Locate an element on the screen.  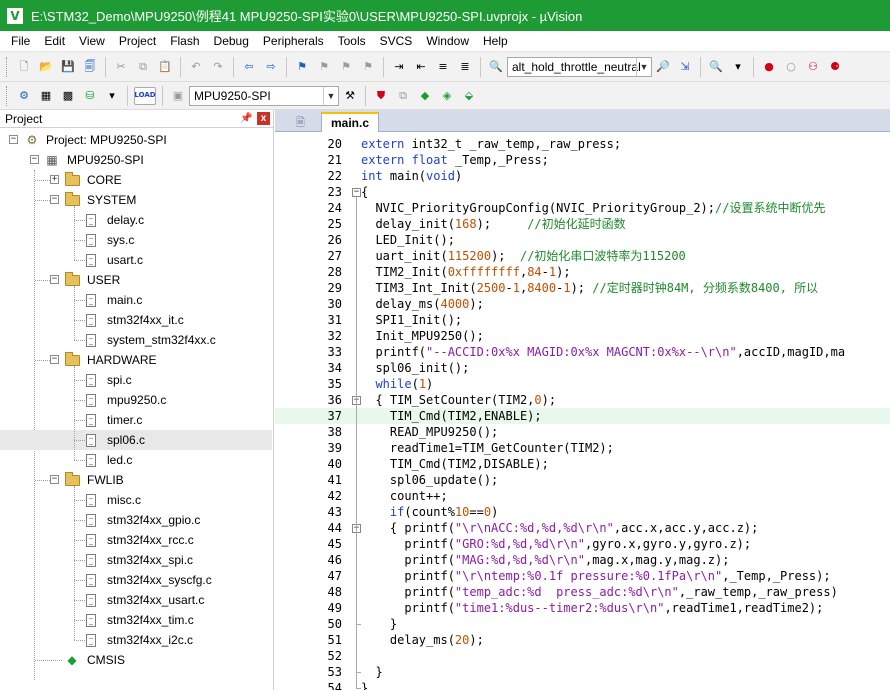
code-line: 37 TIM_Cmd(TIM2,ENABLE); is located at coordinates (582, 416).